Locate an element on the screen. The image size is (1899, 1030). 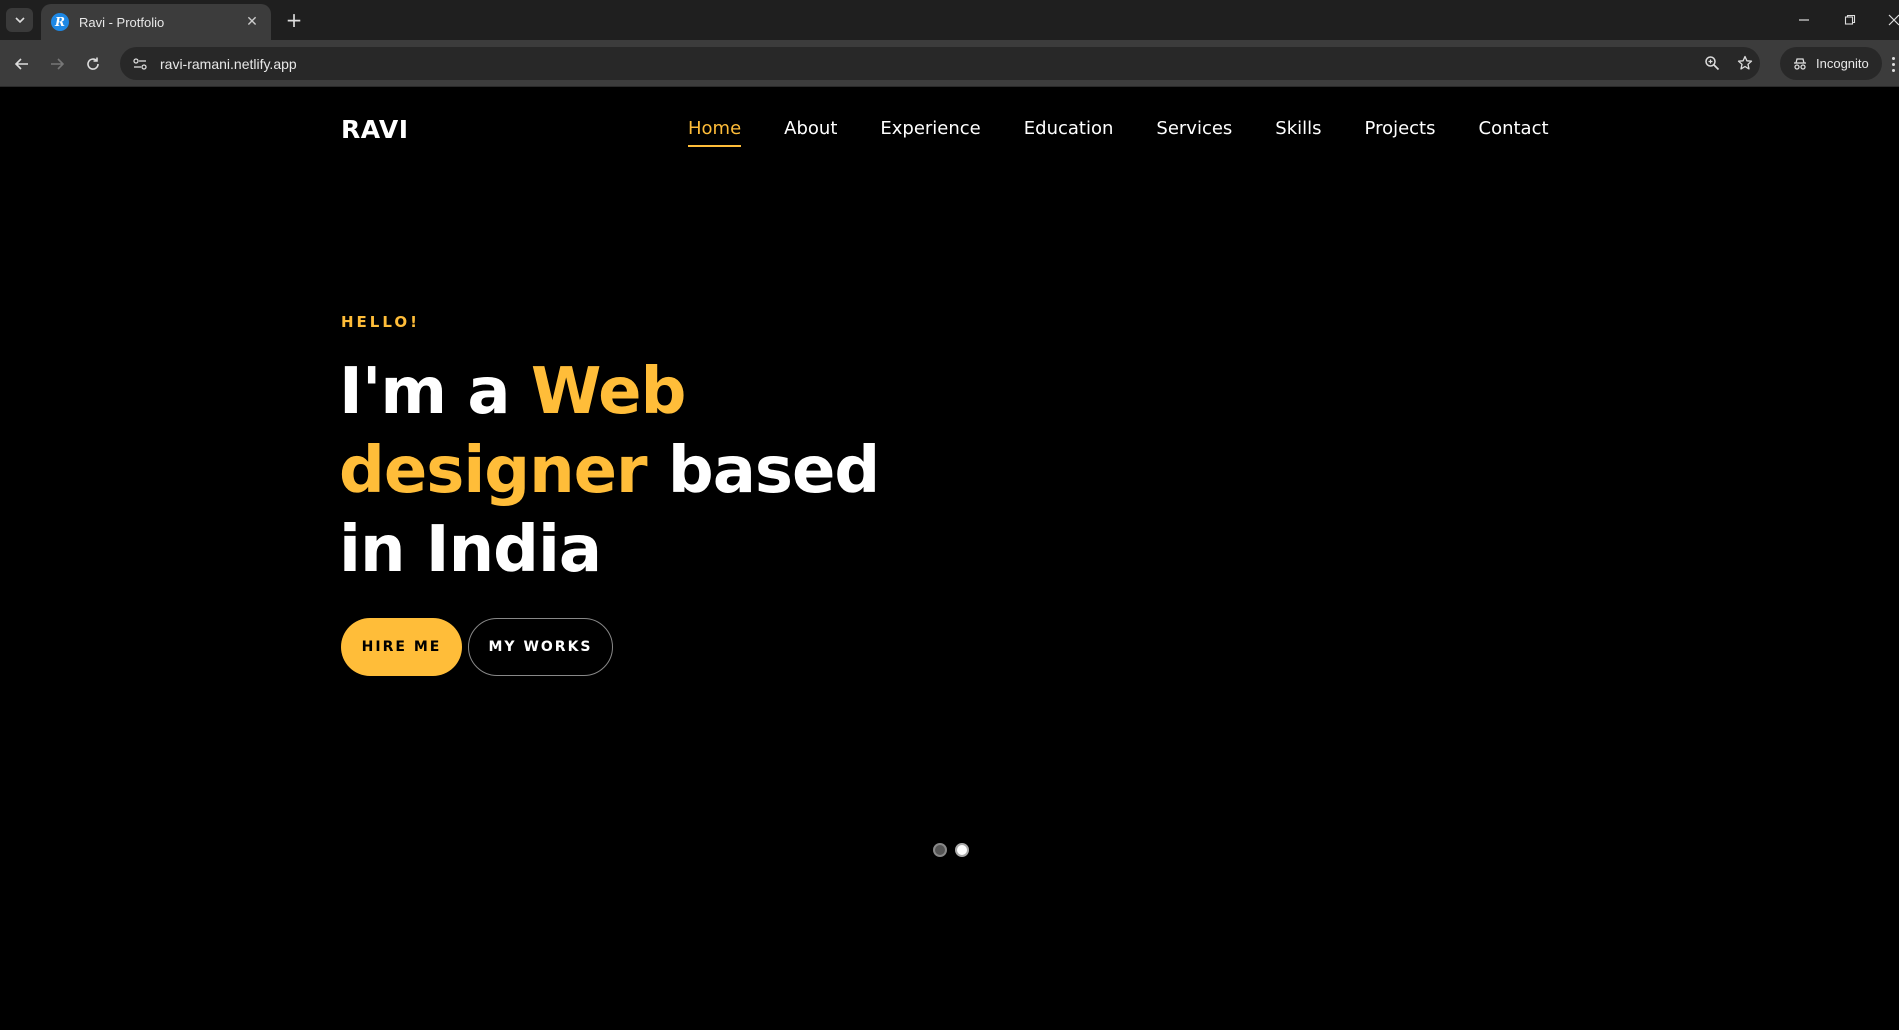
hire-me-button: HIRE ME is located at coordinates (401, 647).